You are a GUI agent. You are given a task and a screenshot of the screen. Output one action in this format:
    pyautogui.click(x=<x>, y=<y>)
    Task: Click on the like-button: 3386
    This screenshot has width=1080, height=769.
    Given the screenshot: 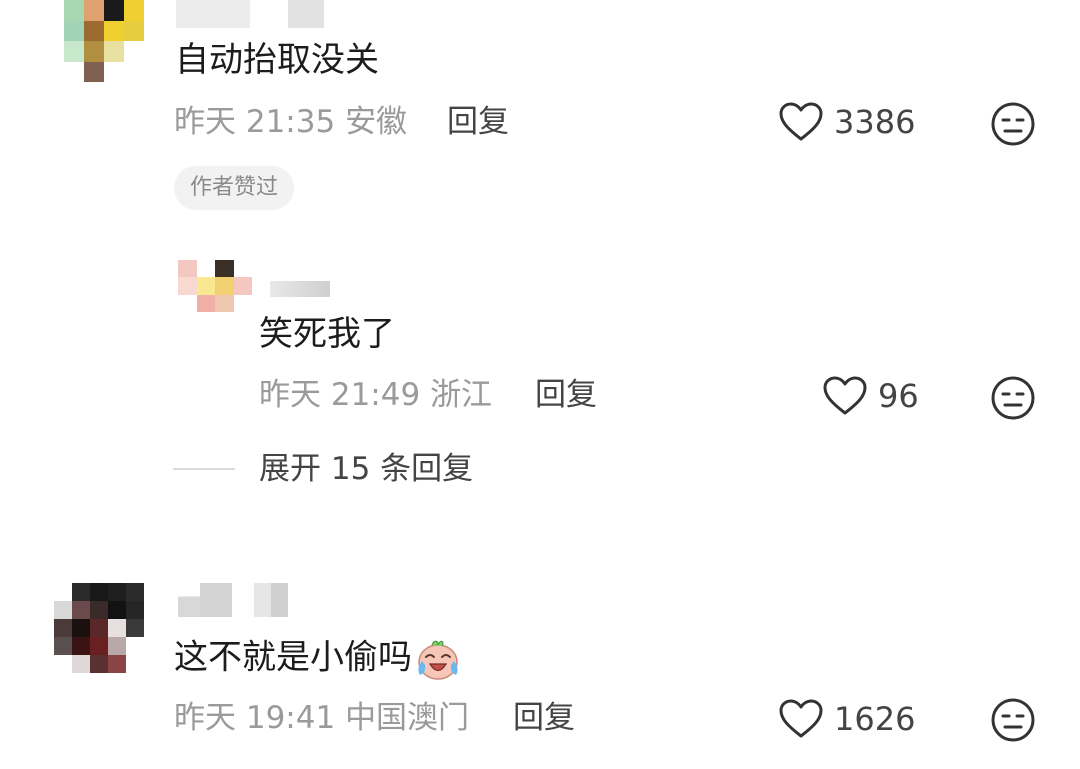 What is the action you would take?
    pyautogui.click(x=846, y=122)
    